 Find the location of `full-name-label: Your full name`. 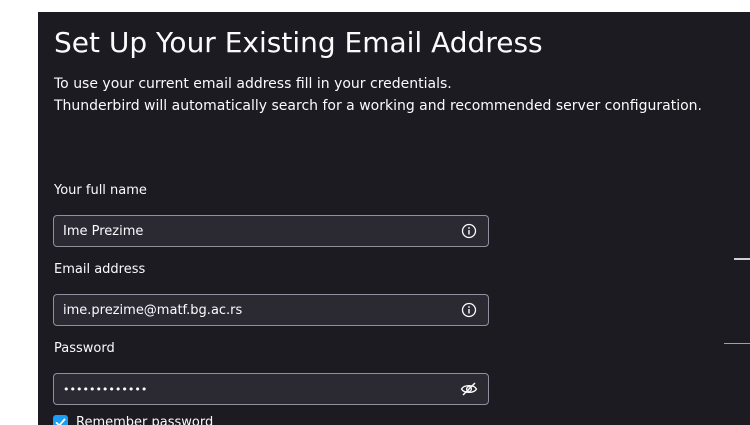

full-name-label: Your full name is located at coordinates (100, 190).